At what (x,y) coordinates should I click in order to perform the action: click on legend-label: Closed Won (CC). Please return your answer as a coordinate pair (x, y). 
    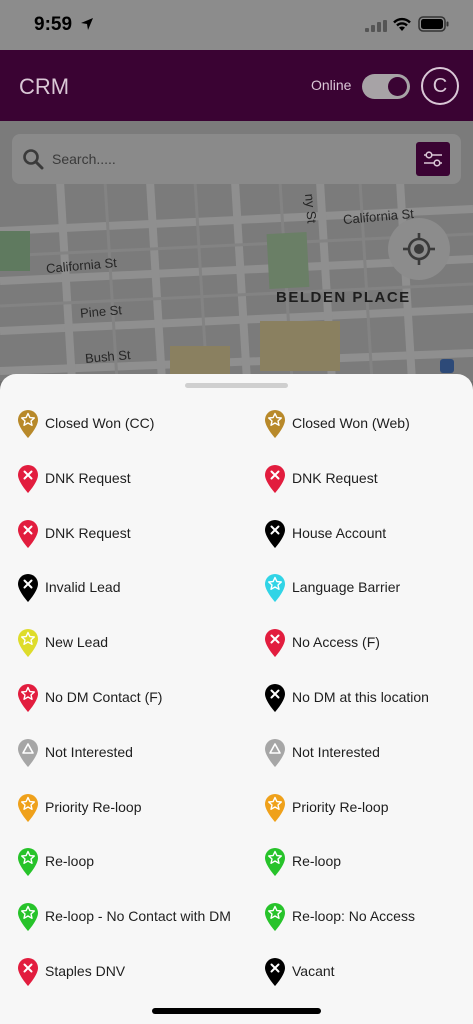
    Looking at the image, I should click on (100, 423).